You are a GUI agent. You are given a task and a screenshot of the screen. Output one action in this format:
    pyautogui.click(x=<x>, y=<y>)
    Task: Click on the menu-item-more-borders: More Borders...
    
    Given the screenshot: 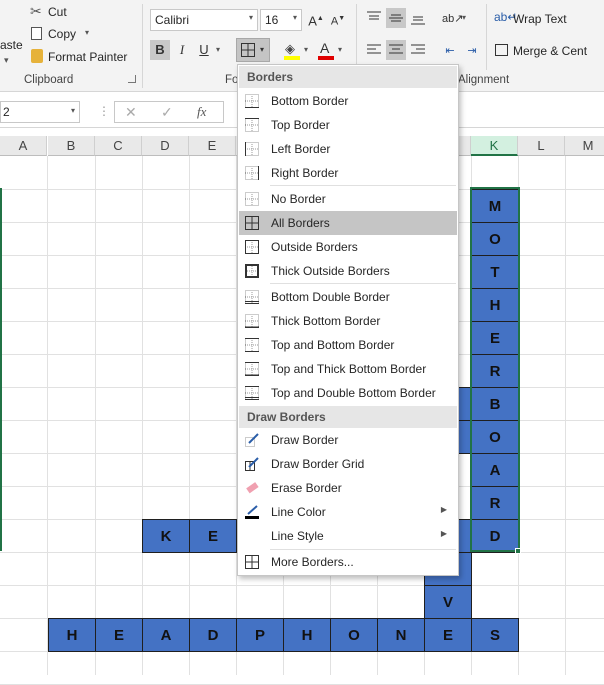 What is the action you would take?
    pyautogui.click(x=348, y=562)
    